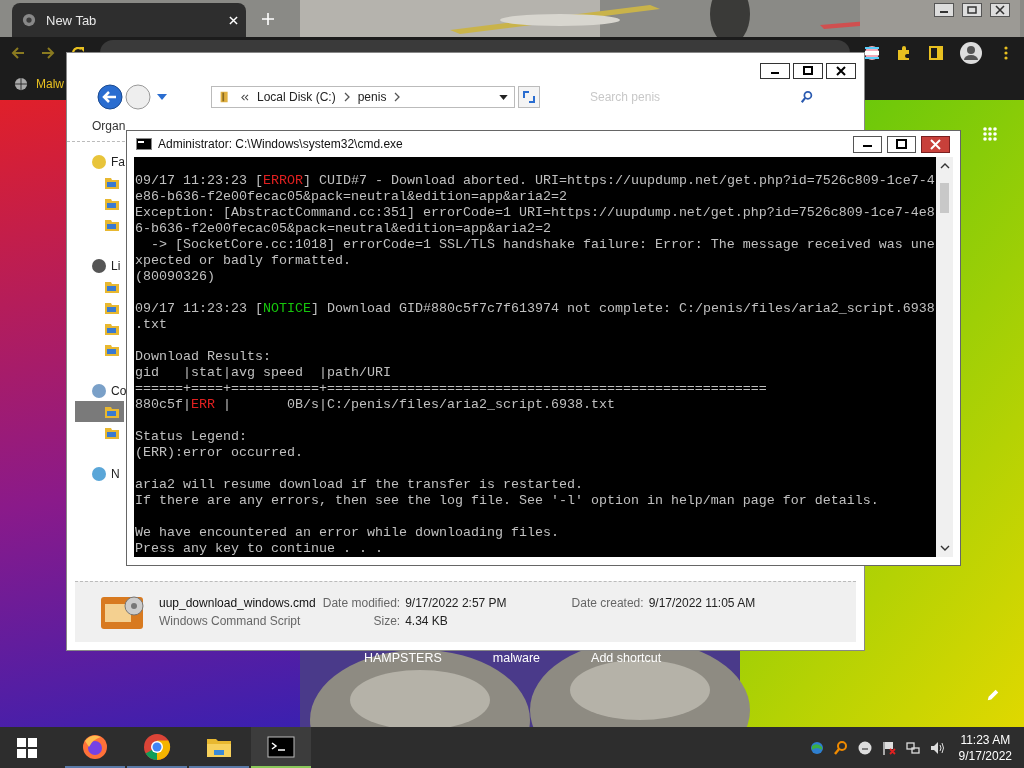 The height and width of the screenshot is (768, 1024). I want to click on file-name: uup_download_windows.cmd, so click(237, 603).